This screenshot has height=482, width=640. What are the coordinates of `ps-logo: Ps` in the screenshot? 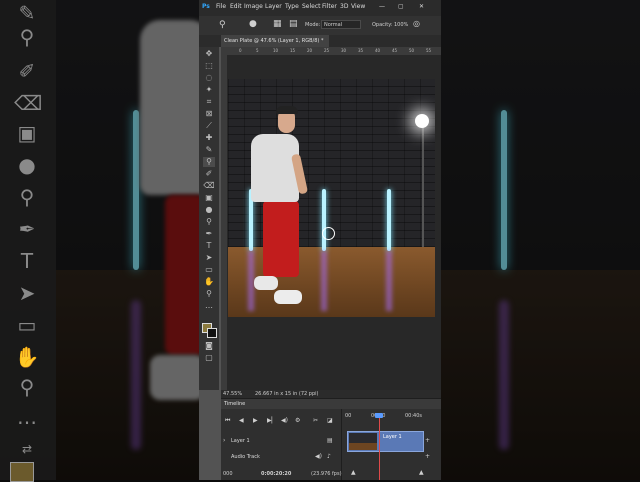 It's located at (206, 6).